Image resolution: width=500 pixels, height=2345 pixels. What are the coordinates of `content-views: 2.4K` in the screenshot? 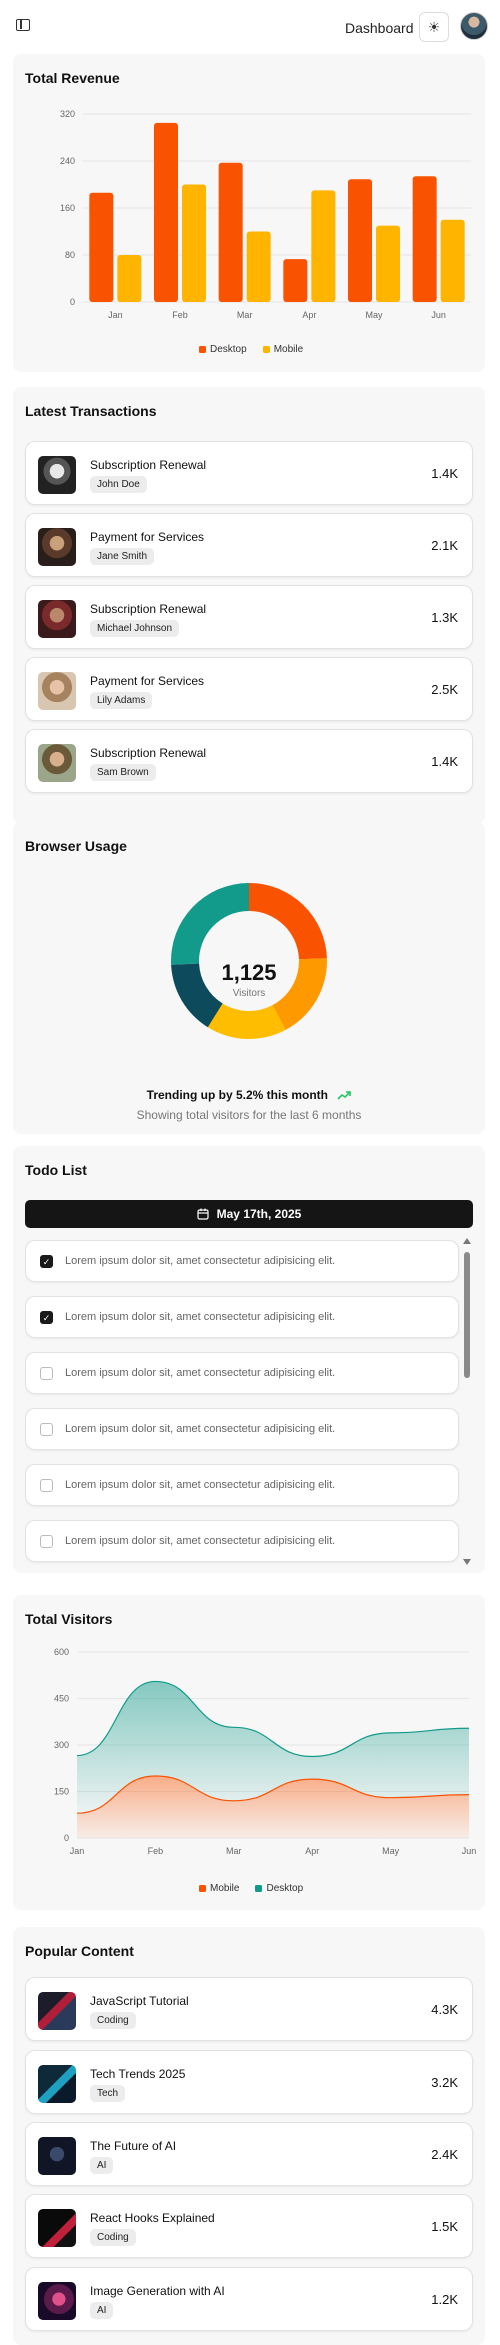 It's located at (444, 2154).